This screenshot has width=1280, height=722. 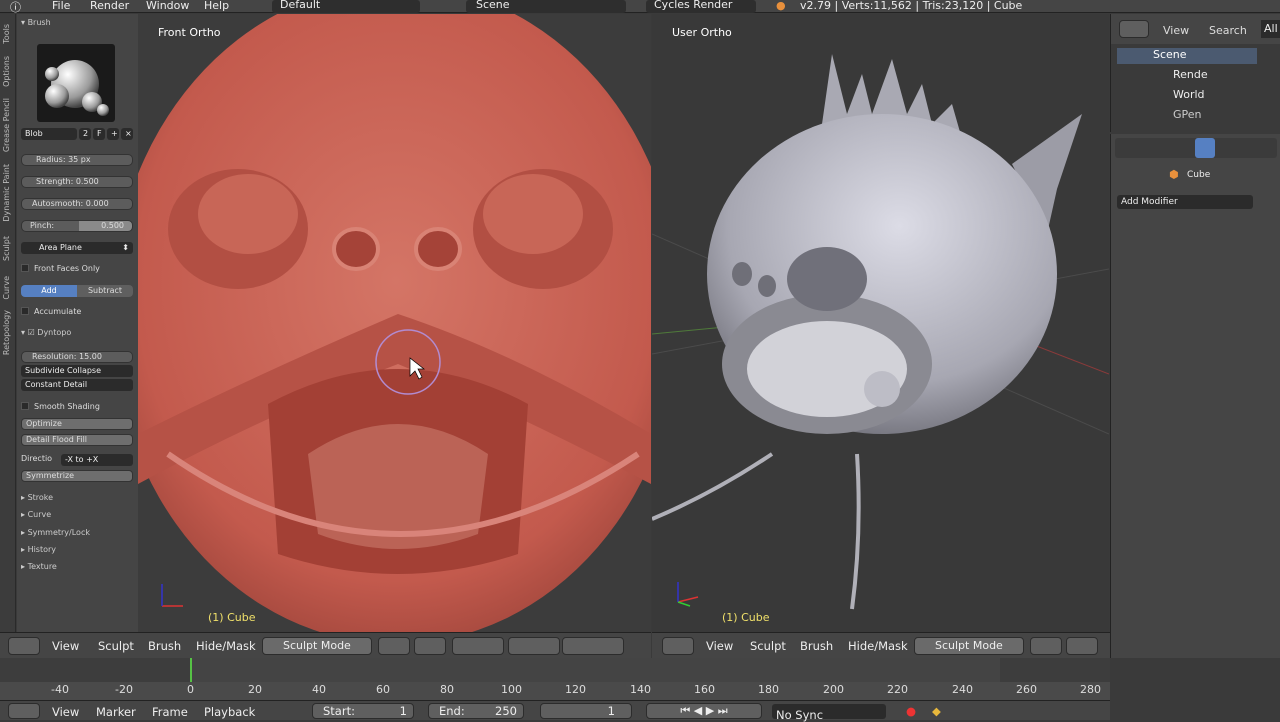 What do you see at coordinates (704, 711) in the screenshot?
I see `playback-controls: ⏮ ◀ ▶ ⏭` at bounding box center [704, 711].